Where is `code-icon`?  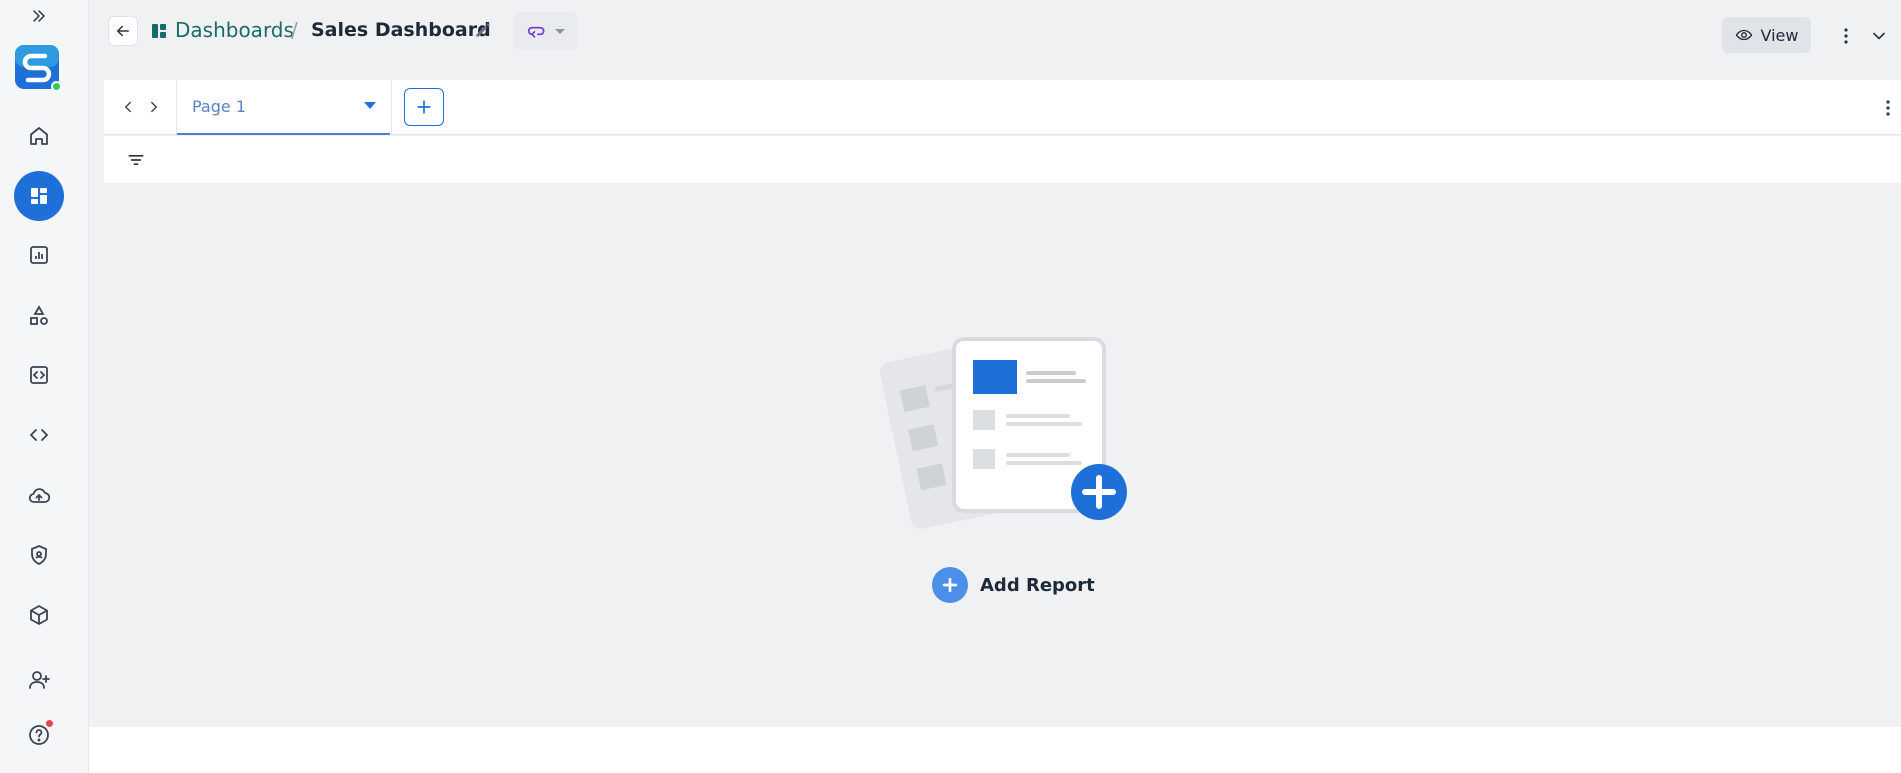 code-icon is located at coordinates (39, 435).